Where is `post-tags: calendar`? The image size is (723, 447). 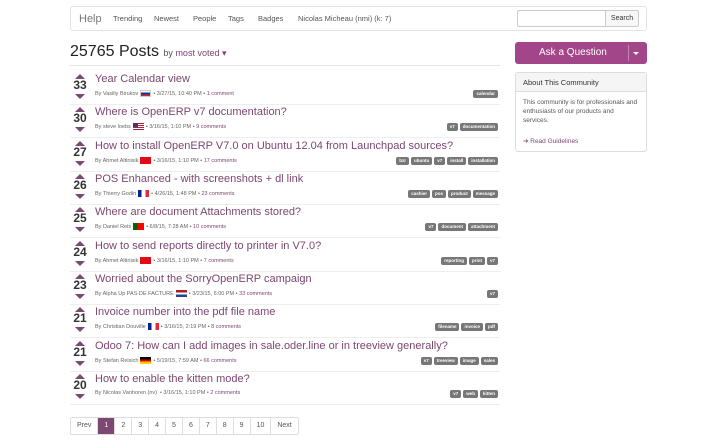 post-tags: calendar is located at coordinates (485, 94).